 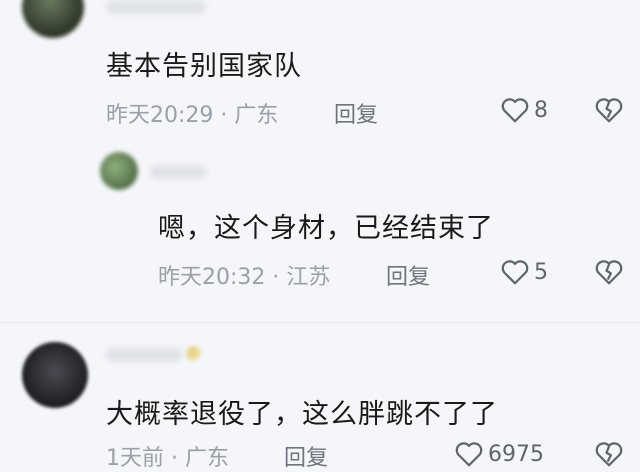 What do you see at coordinates (160, 115) in the screenshot?
I see `comment-time: 昨天20:29` at bounding box center [160, 115].